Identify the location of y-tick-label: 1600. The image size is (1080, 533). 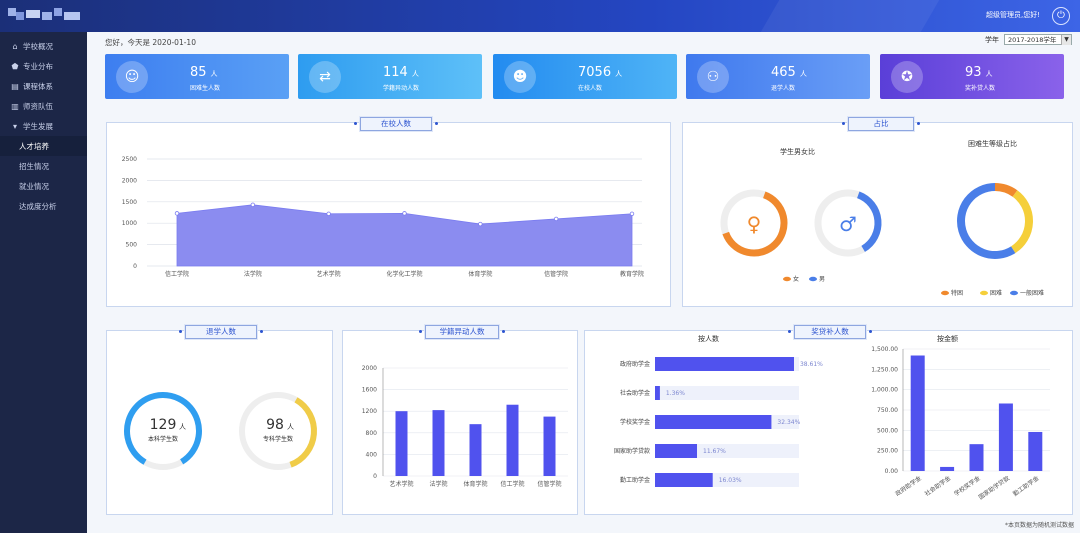
(369, 390).